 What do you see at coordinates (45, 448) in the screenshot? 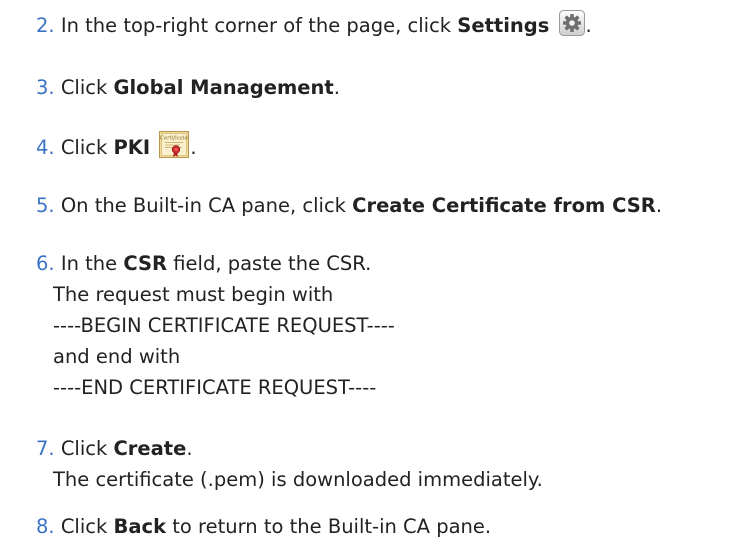
I see `step-number: 7.` at bounding box center [45, 448].